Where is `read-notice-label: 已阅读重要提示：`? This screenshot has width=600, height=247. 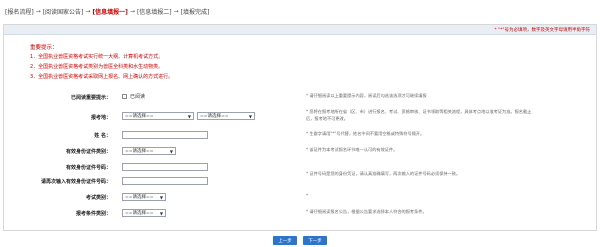
read-notice-label: 已阅读重要提示： is located at coordinates (90, 98).